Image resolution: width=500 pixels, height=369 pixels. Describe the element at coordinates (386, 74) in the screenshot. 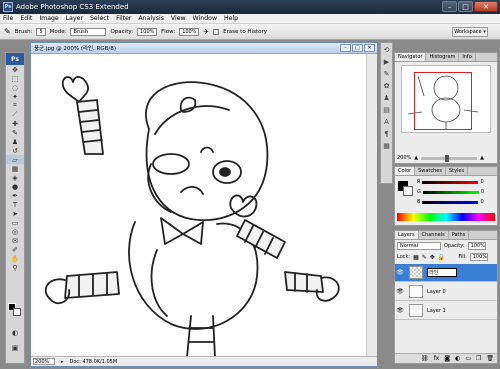

I see `tool-presets-icon: ✎` at that location.